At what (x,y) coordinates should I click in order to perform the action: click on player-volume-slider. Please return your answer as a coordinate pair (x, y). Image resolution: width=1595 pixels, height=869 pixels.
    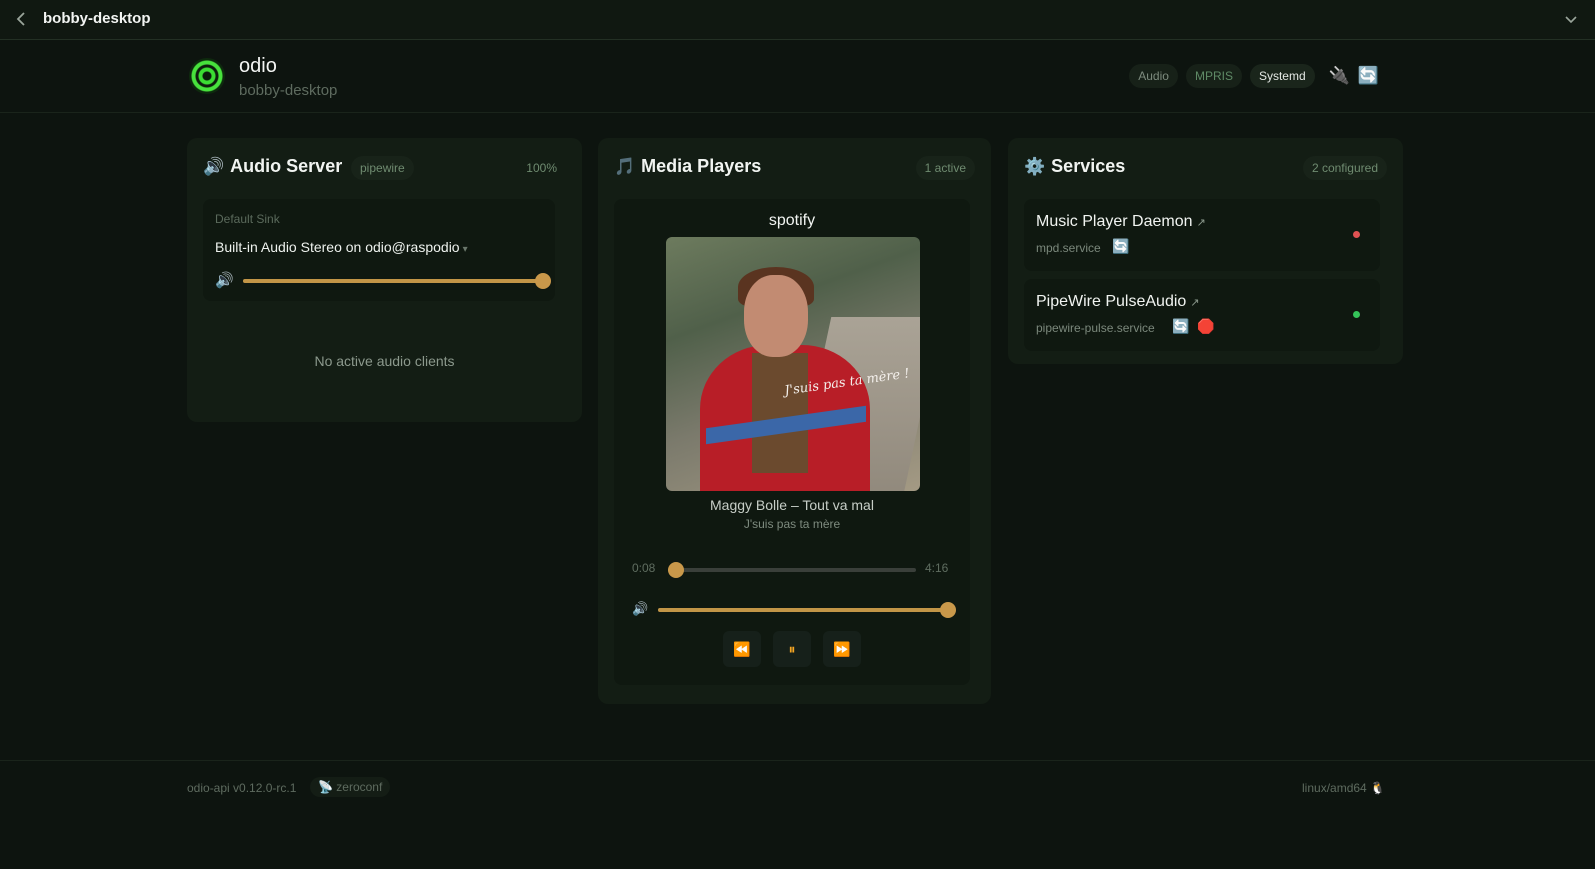
    Looking at the image, I should click on (807, 610).